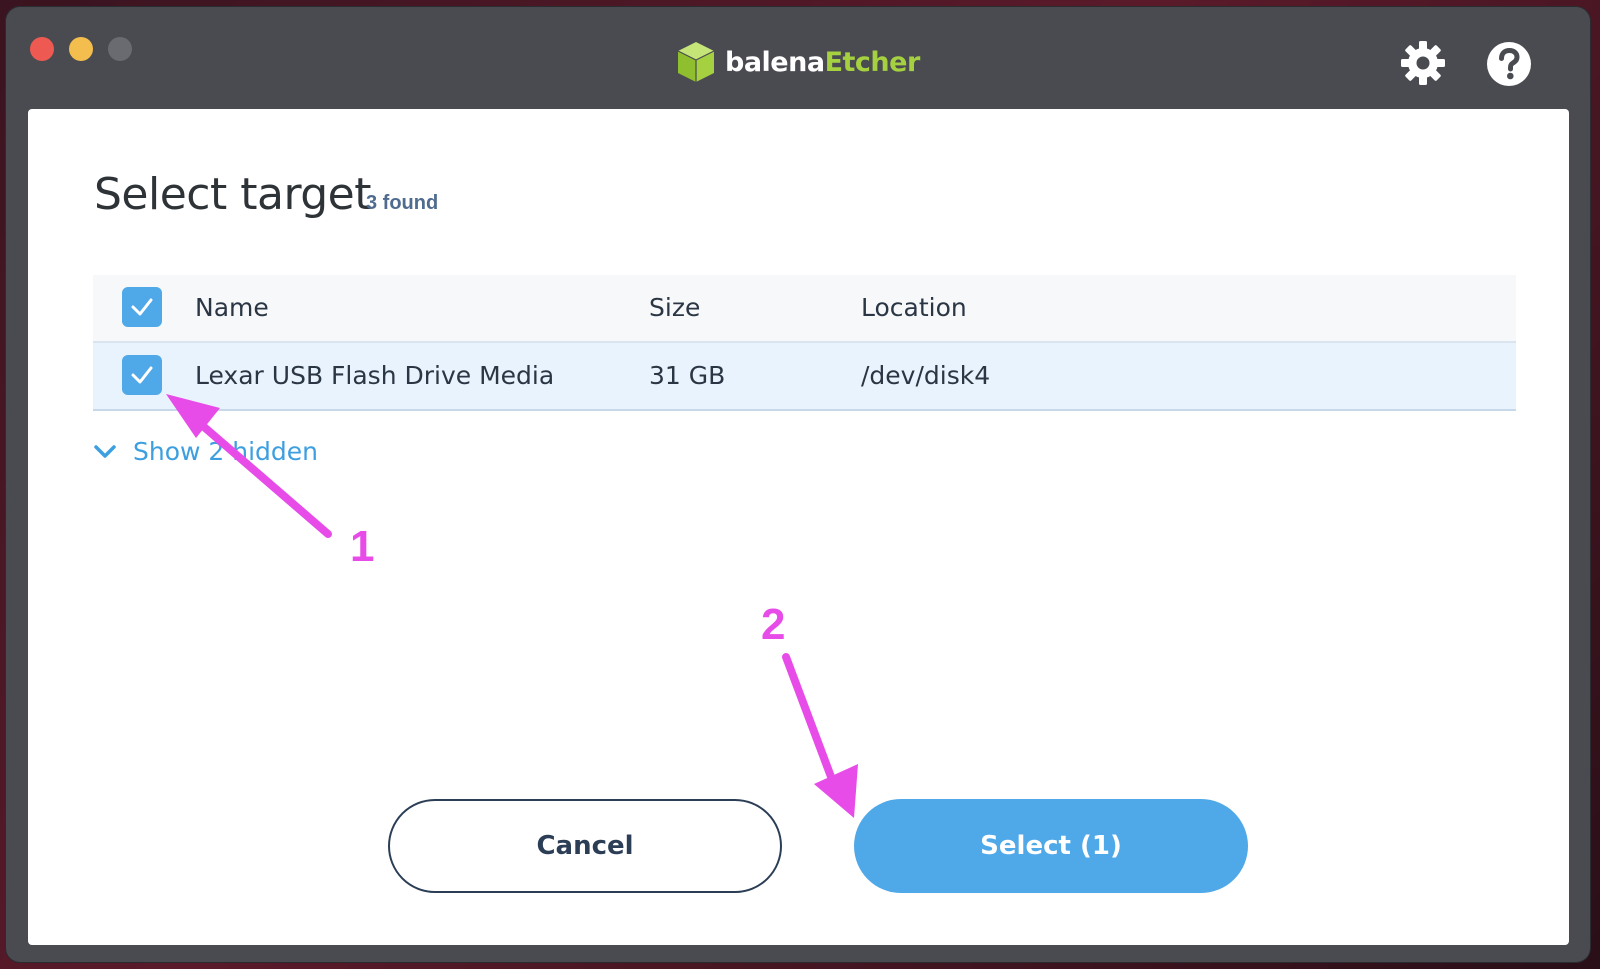 The height and width of the screenshot is (969, 1600). Describe the element at coordinates (585, 846) in the screenshot. I see `cancel-button: Cancel` at that location.